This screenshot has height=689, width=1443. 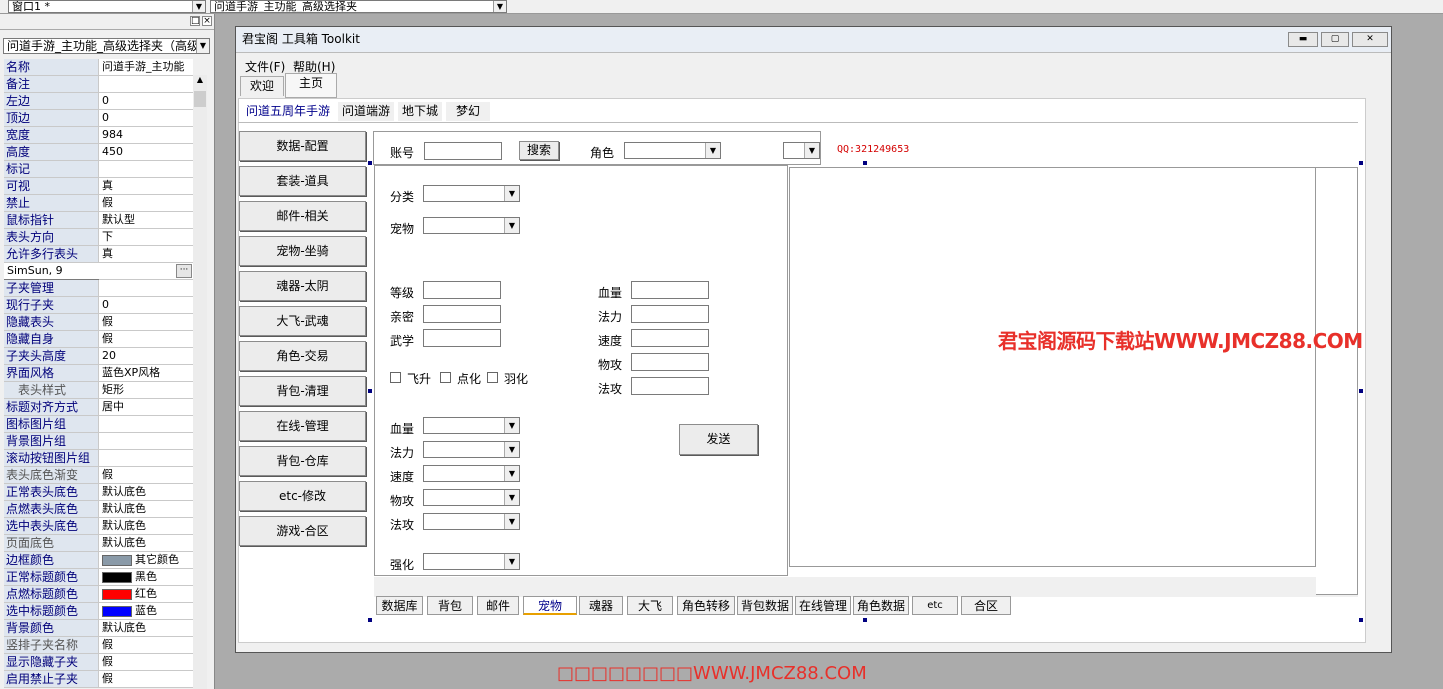 What do you see at coordinates (200, 382) in the screenshot?
I see `scrollbar: ▲` at bounding box center [200, 382].